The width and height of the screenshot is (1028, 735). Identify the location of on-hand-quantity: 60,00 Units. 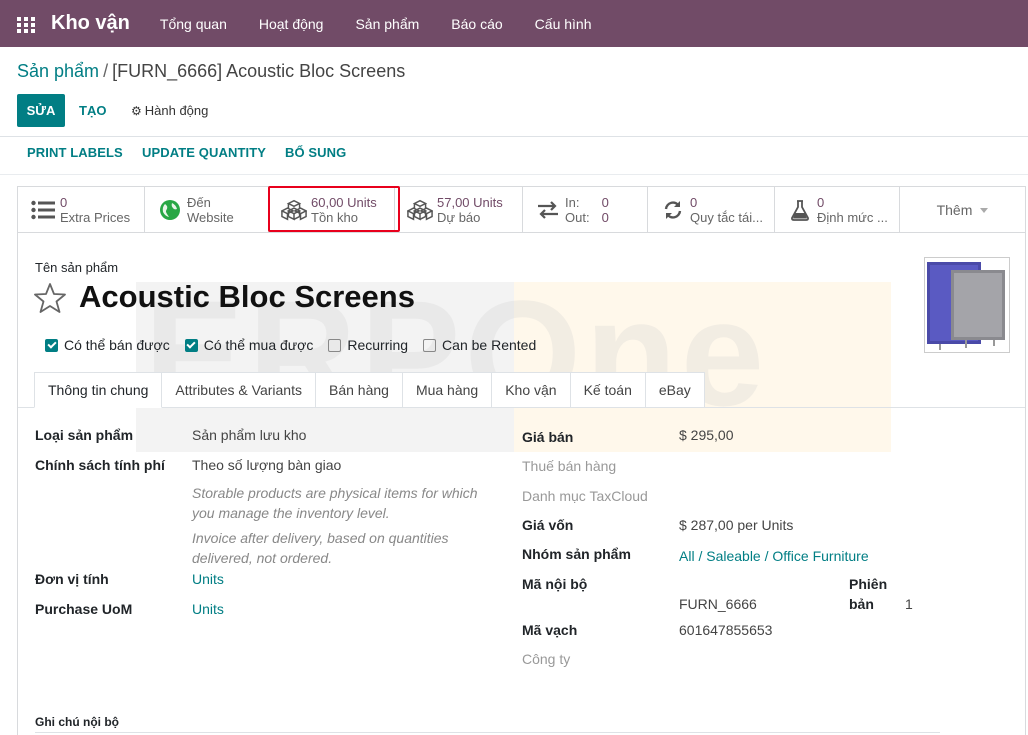
(344, 202).